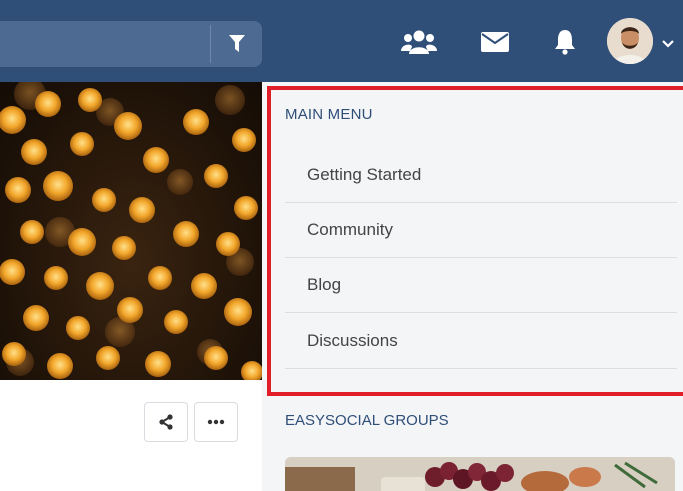 The width and height of the screenshot is (683, 491). I want to click on friends-button, so click(419, 42).